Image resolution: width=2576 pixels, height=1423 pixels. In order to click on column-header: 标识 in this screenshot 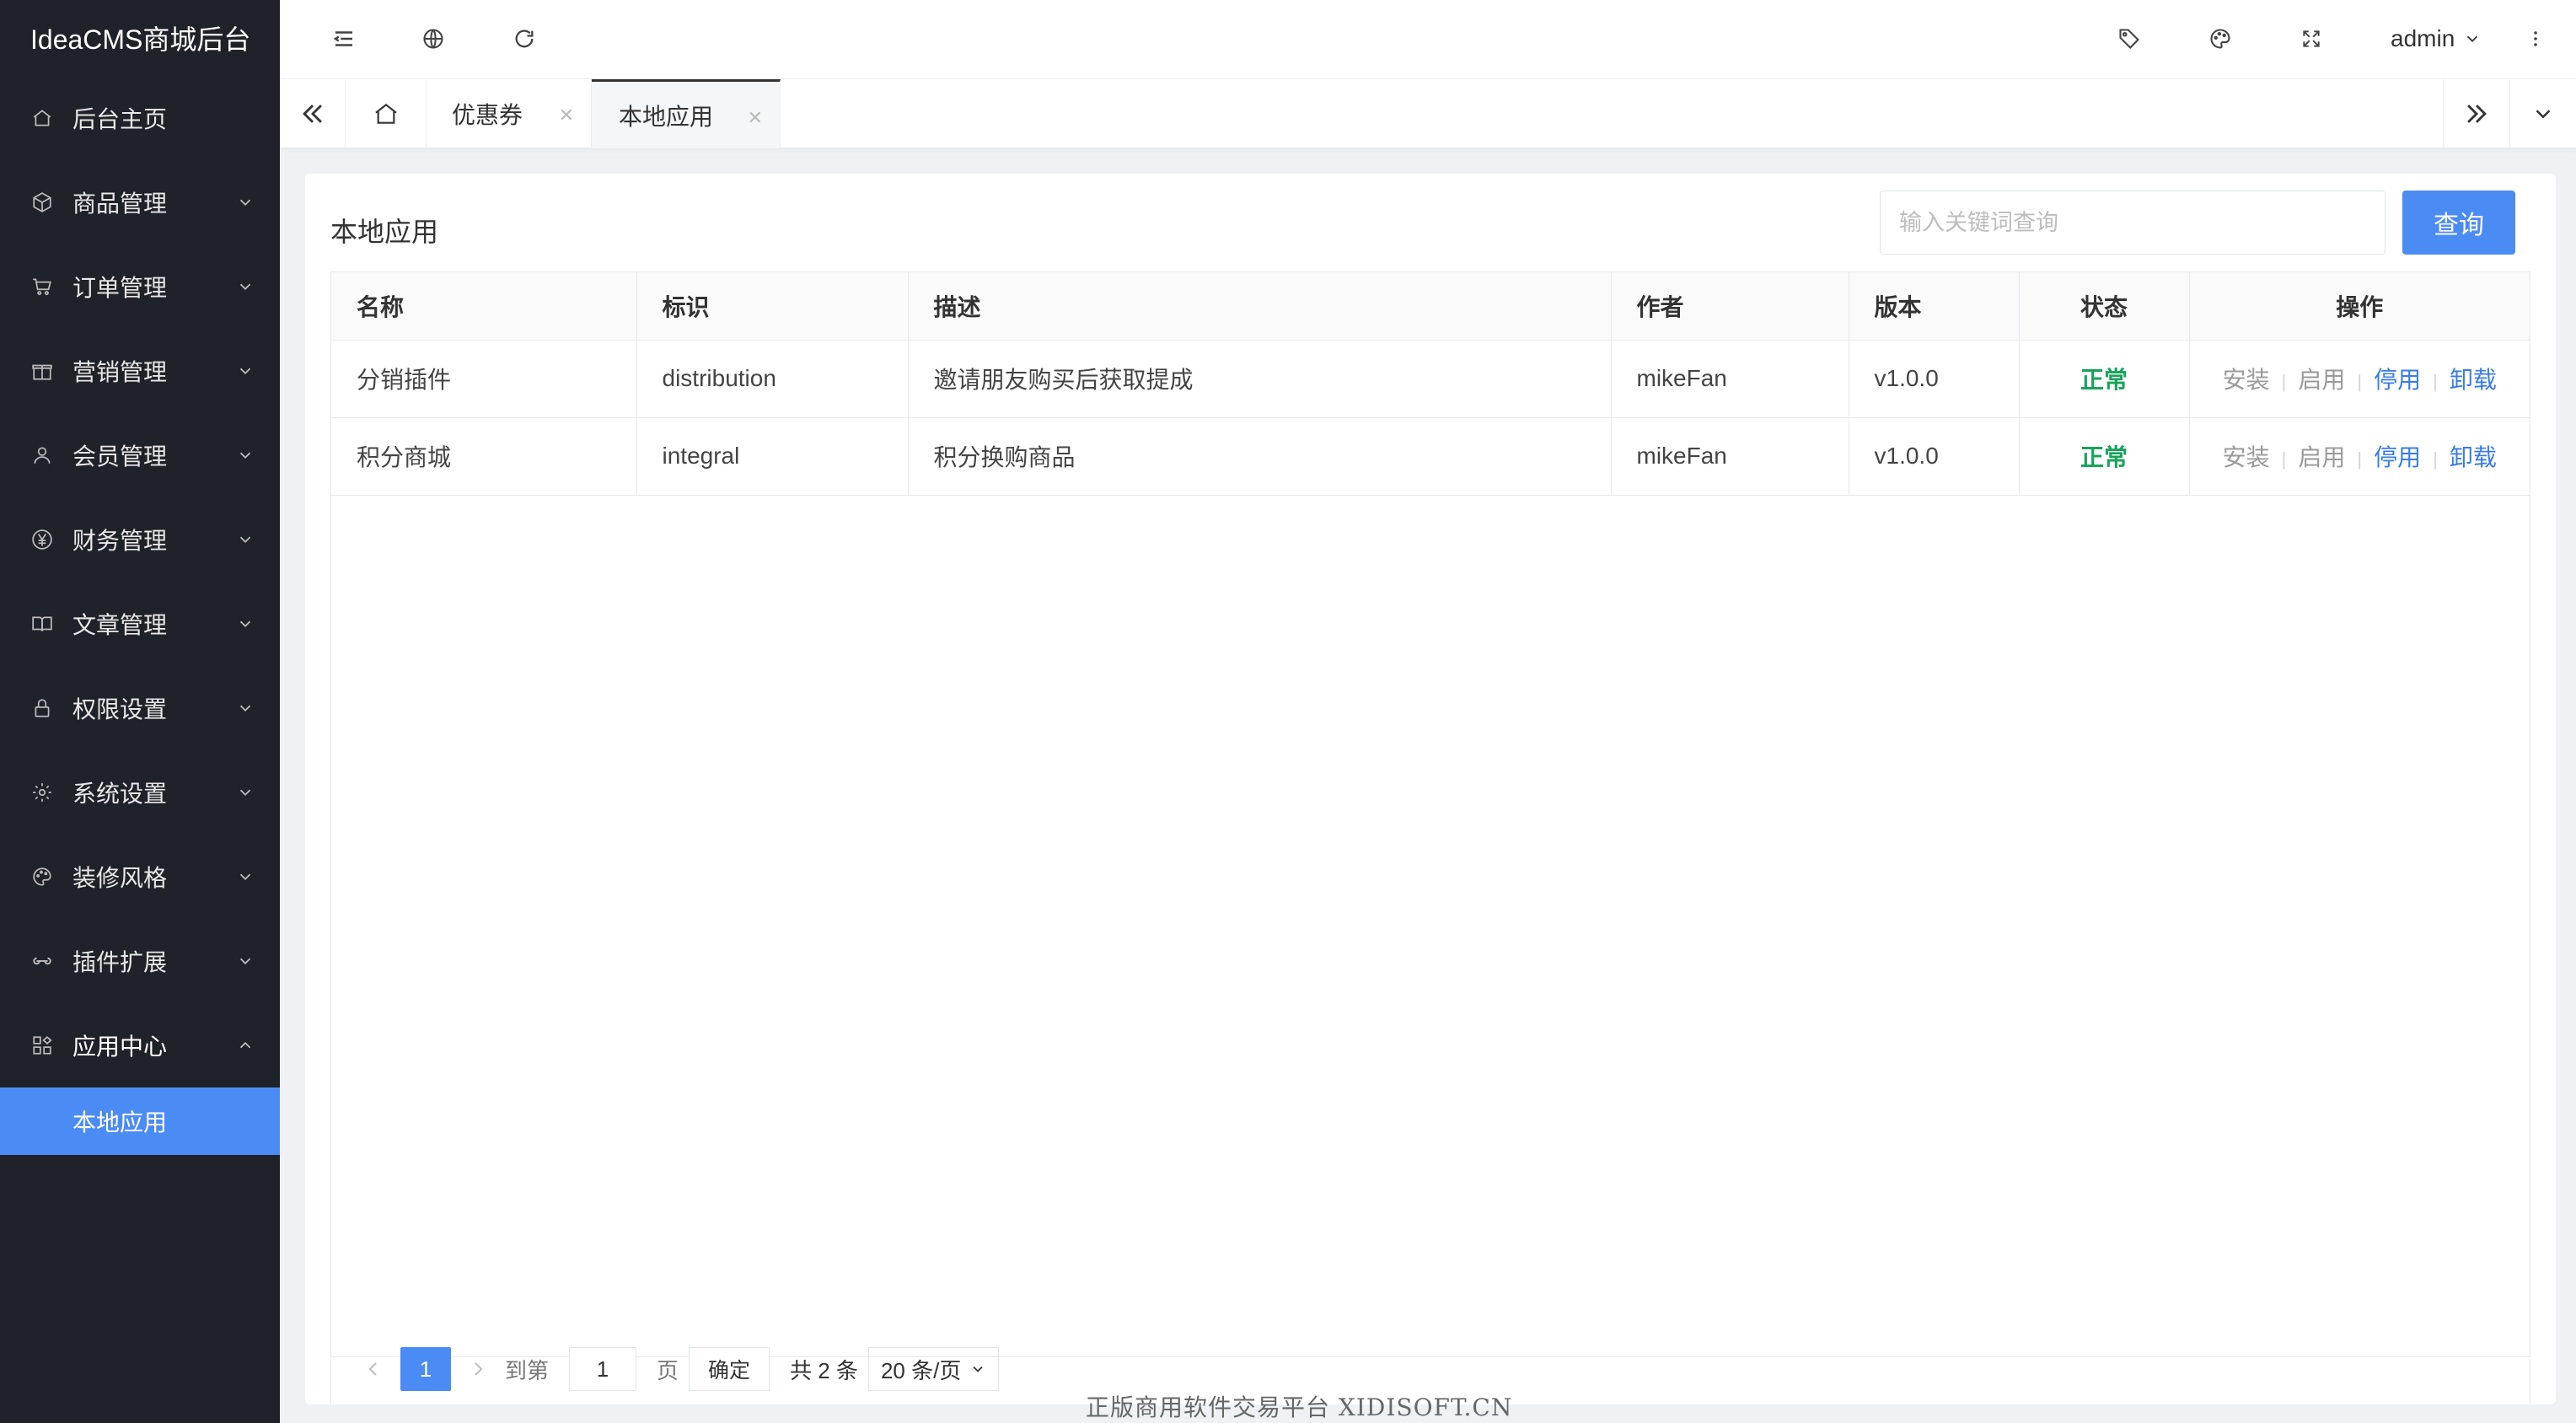, I will do `click(772, 306)`.